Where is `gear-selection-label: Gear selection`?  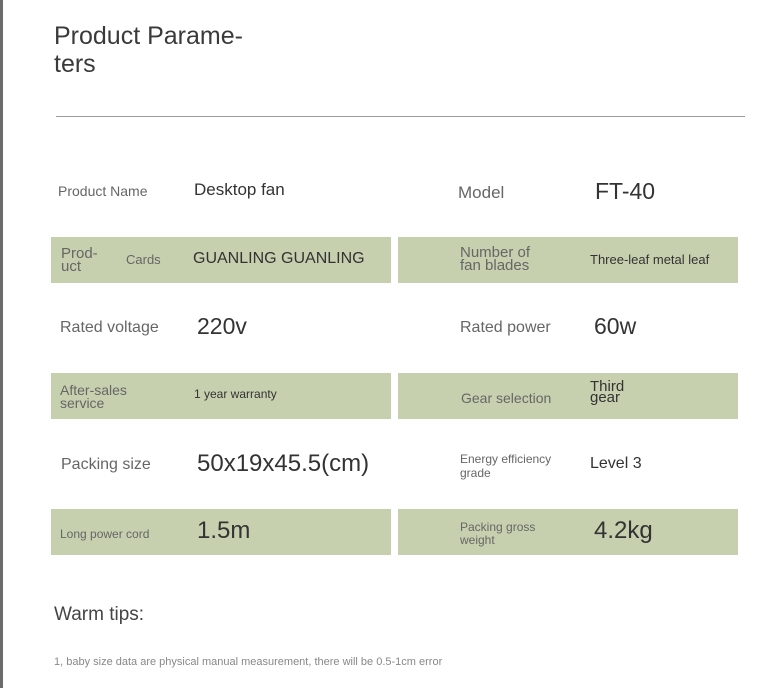 gear-selection-label: Gear selection is located at coordinates (506, 398).